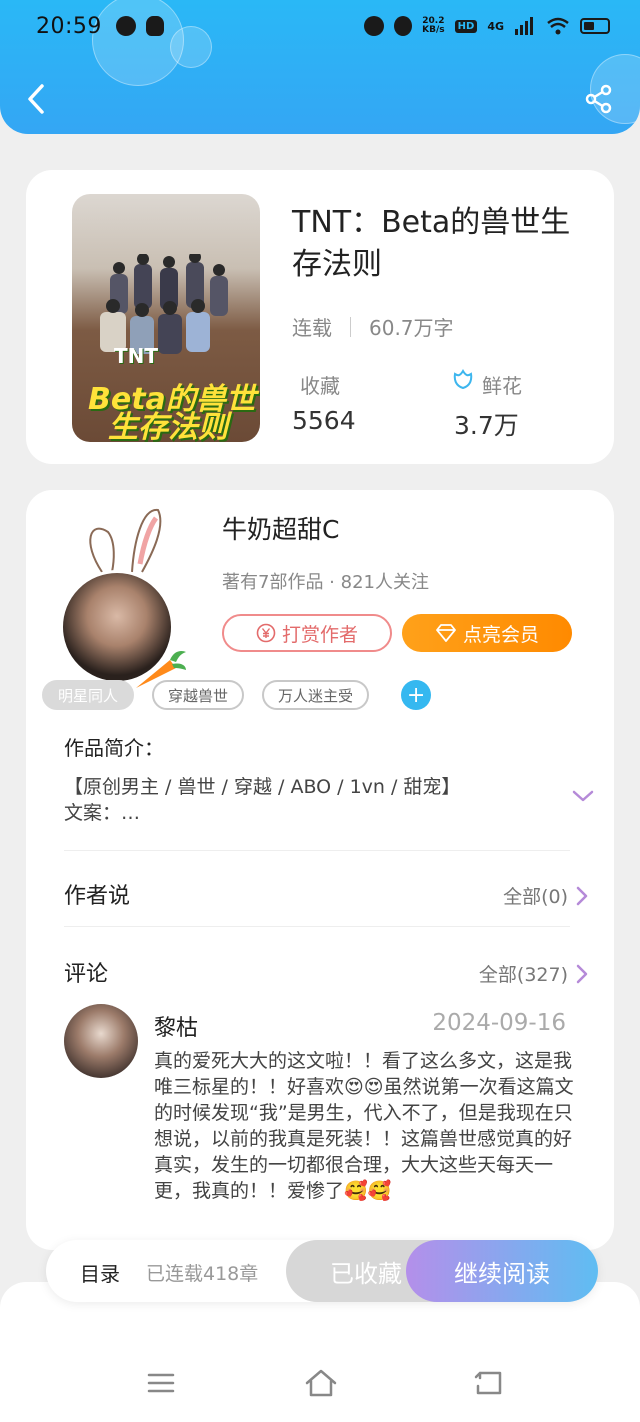 This screenshot has height=1422, width=640. Describe the element at coordinates (583, 796) in the screenshot. I see `chevron-down-icon` at that location.